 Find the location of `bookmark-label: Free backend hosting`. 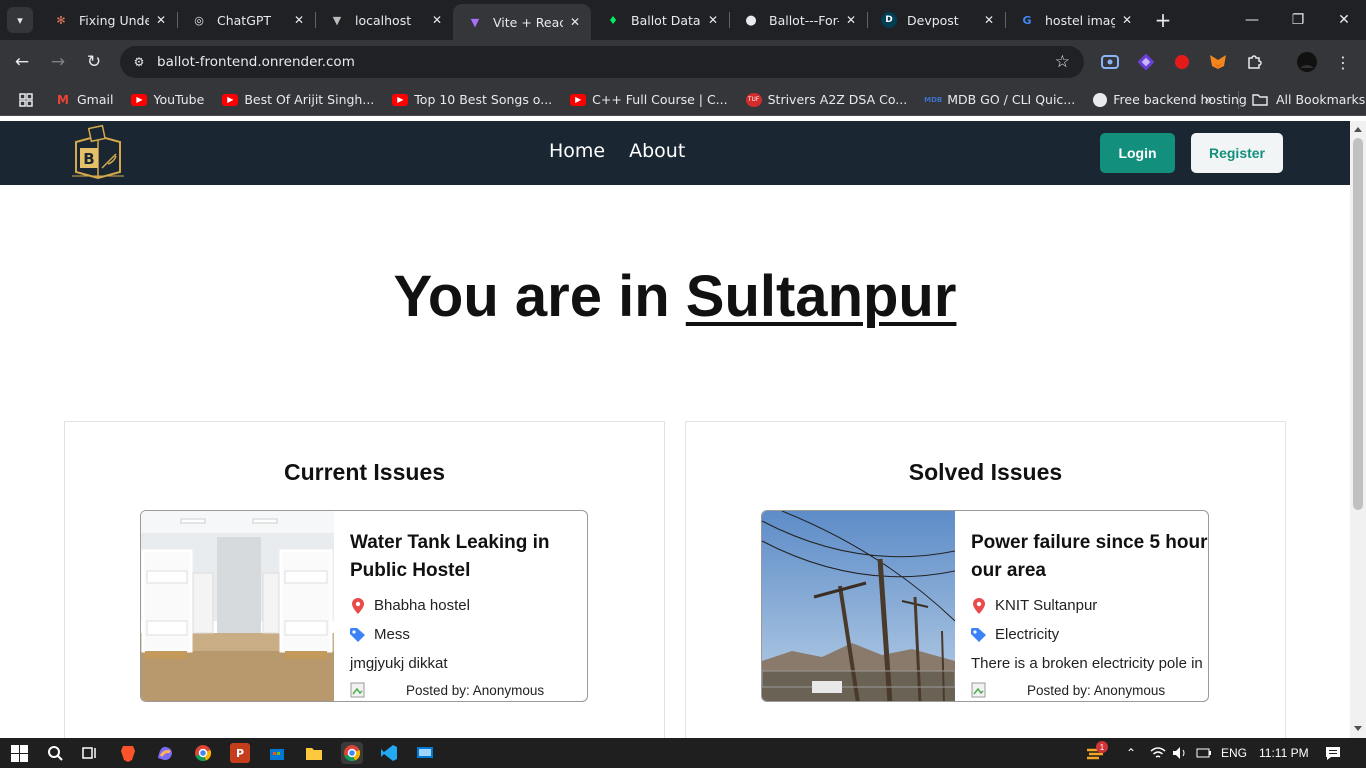

bookmark-label: Free backend hosting is located at coordinates (1180, 99).